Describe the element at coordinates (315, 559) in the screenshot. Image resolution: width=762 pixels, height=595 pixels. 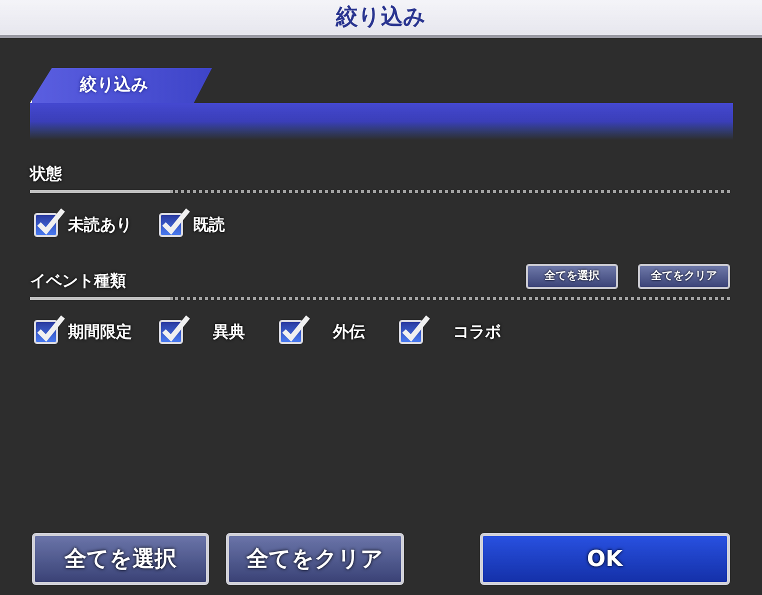
I see `footer-button: 全てをクリア` at that location.